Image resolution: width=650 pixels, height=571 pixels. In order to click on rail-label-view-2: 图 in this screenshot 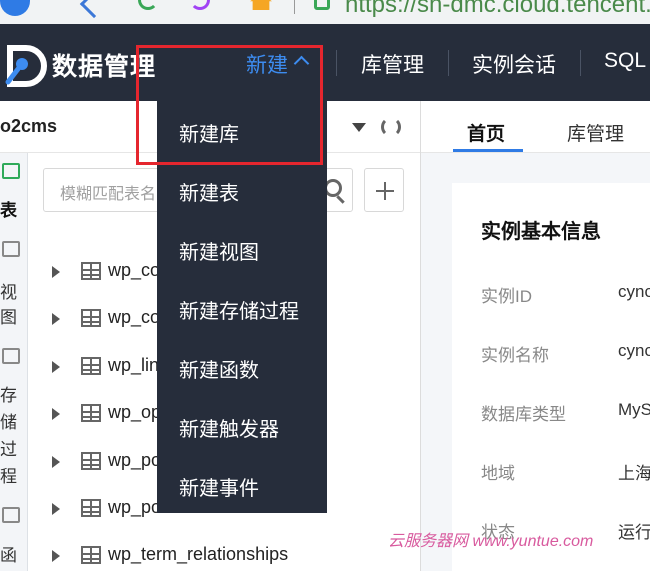, I will do `click(8, 315)`.